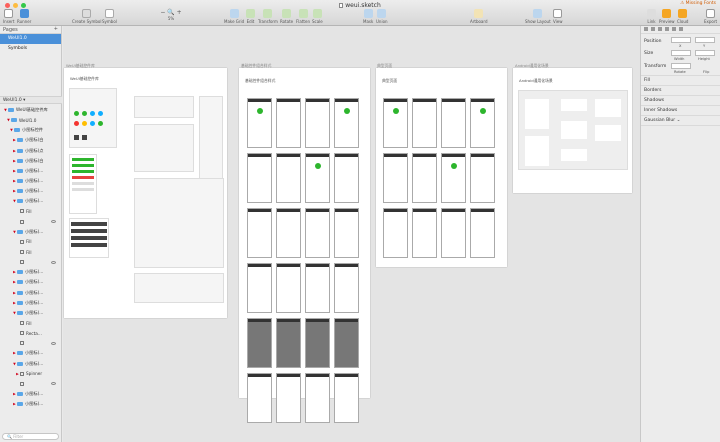  I want to click on shadows-section: Shadows, so click(680, 101).